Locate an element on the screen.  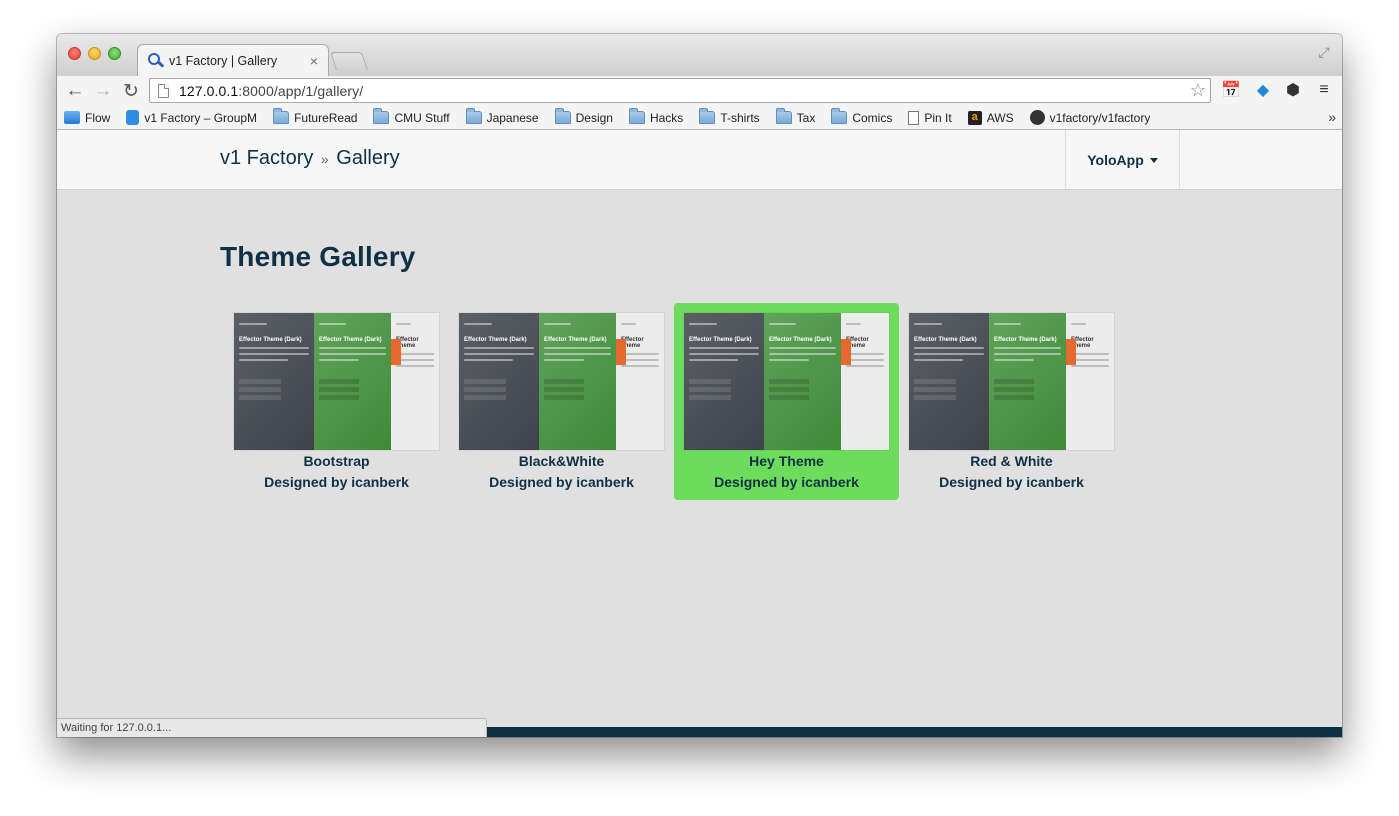
site-breadcrumb: v1 Factory » Gallery is located at coordinates (310, 158).